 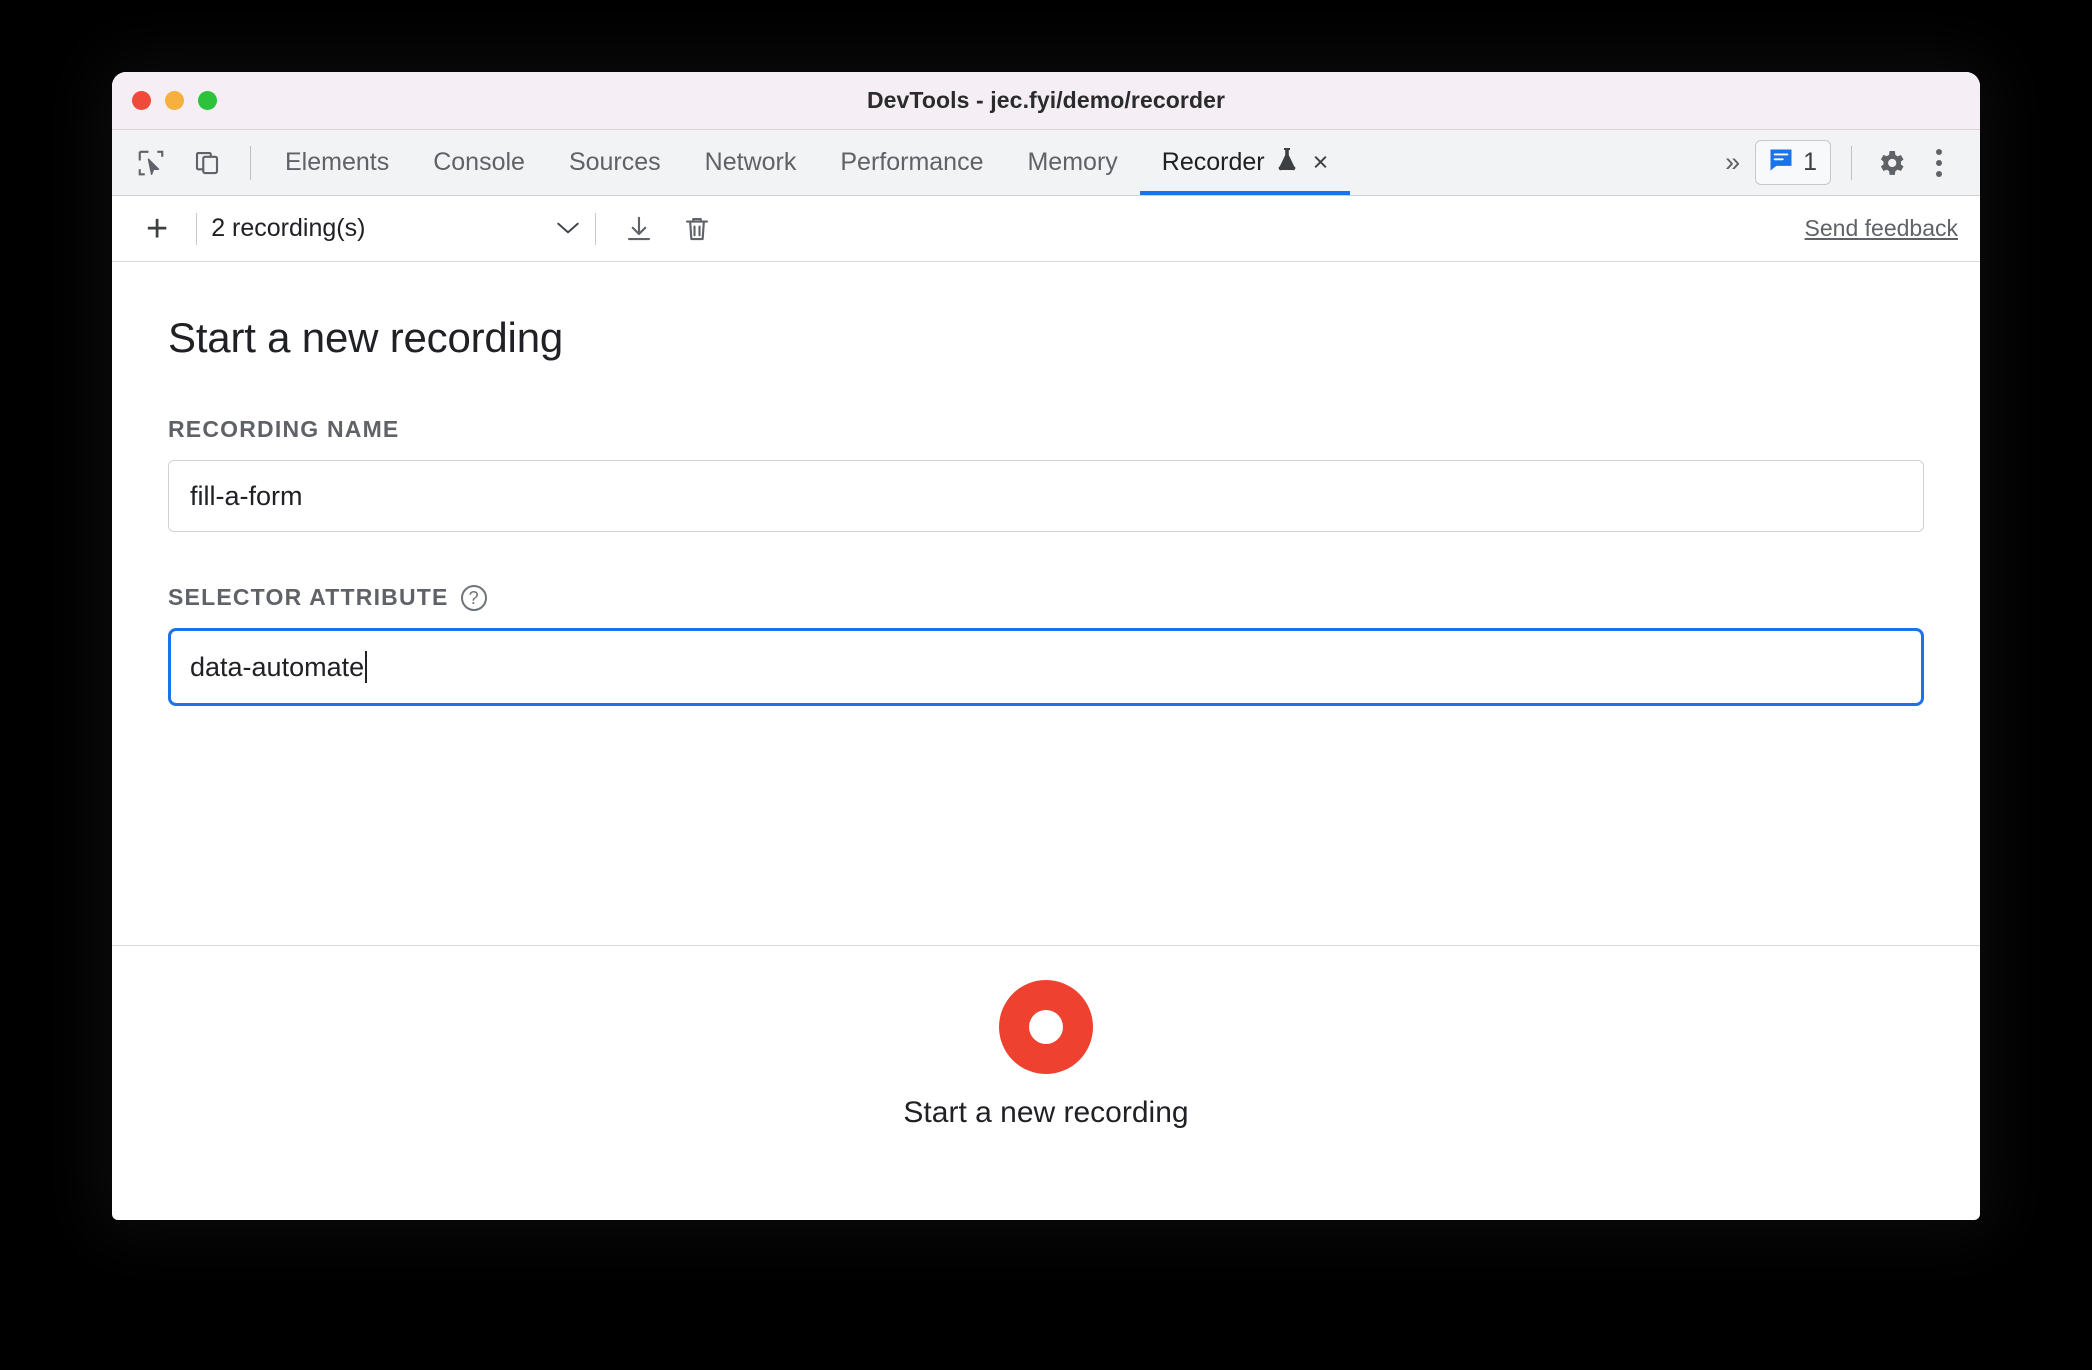 I want to click on tab-label: Memory, so click(x=1072, y=162).